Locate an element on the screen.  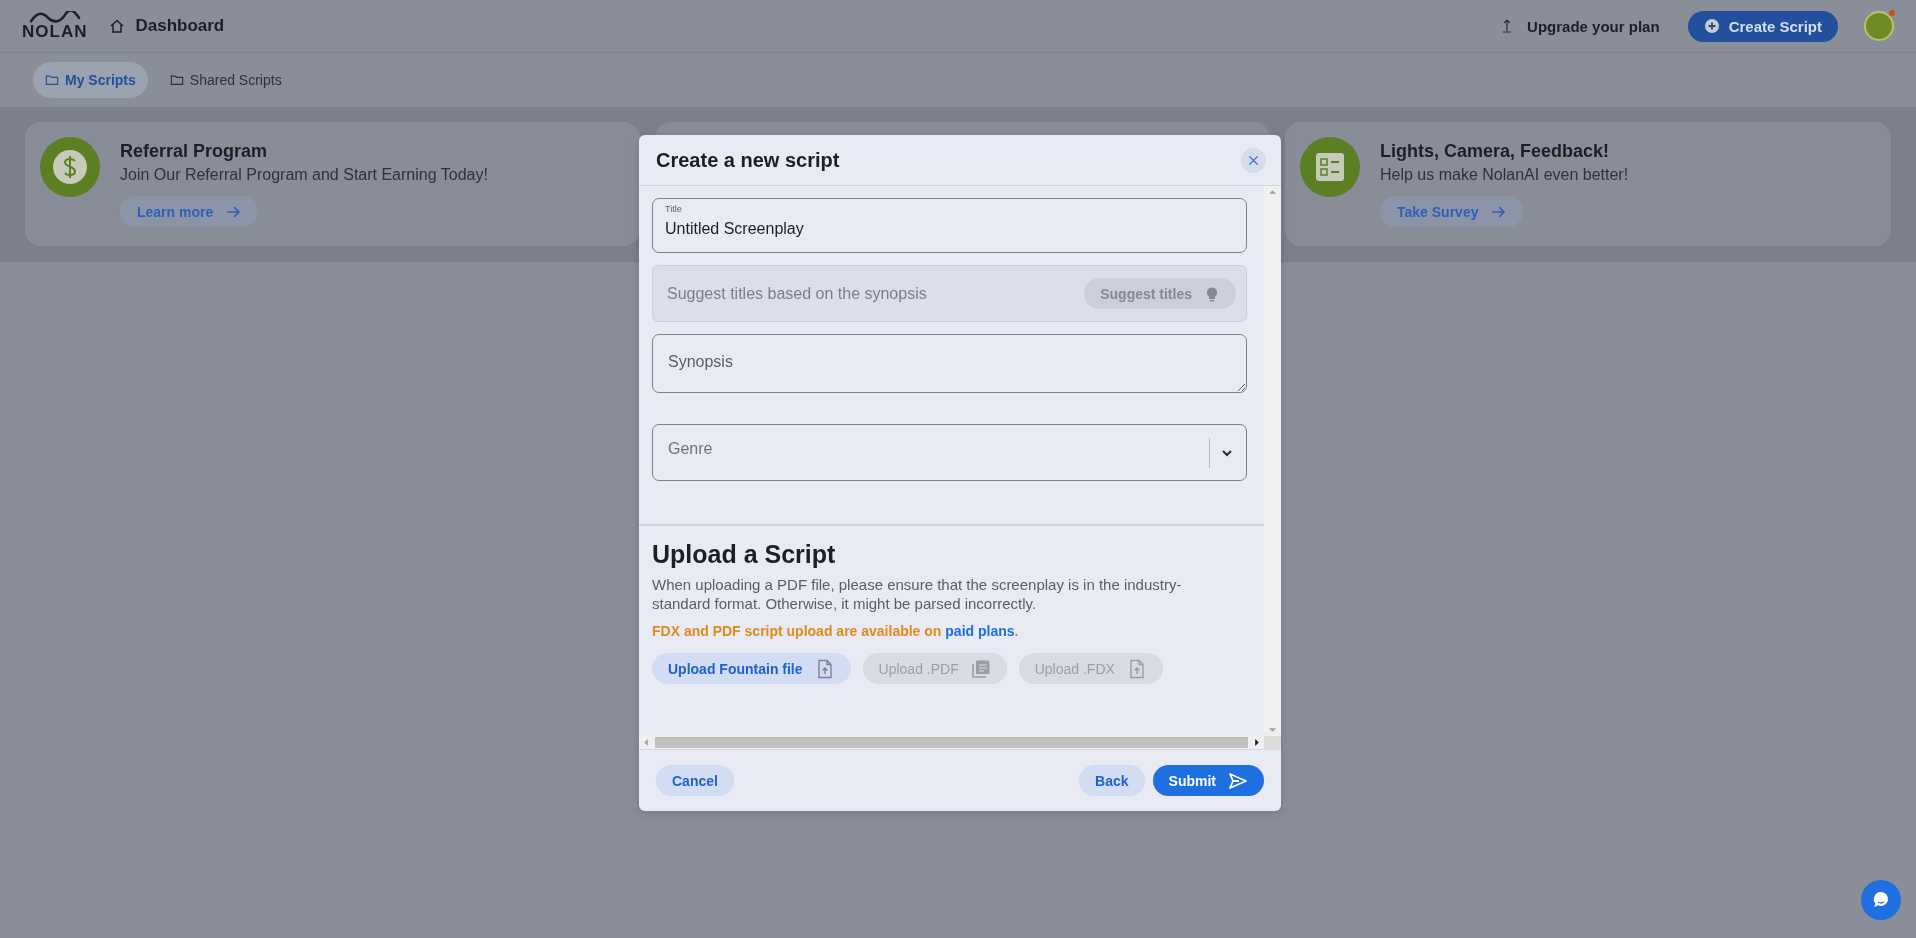
genre-placeholder: Genre is located at coordinates (691, 448).